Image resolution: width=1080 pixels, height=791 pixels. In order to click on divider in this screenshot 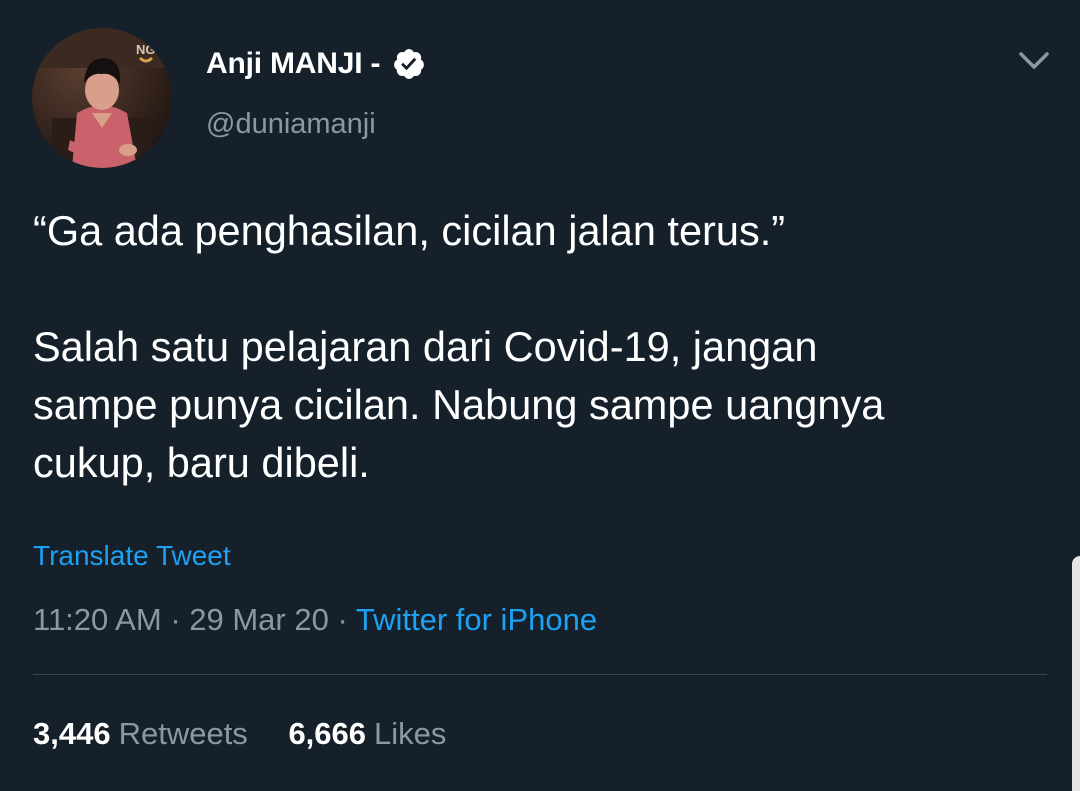, I will do `click(540, 674)`.